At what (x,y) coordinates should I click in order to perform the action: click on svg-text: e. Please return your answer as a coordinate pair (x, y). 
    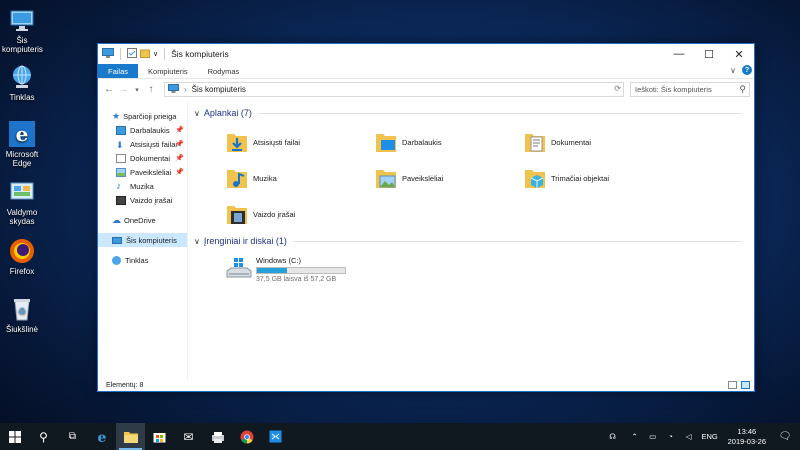
    Looking at the image, I should click on (101, 437).